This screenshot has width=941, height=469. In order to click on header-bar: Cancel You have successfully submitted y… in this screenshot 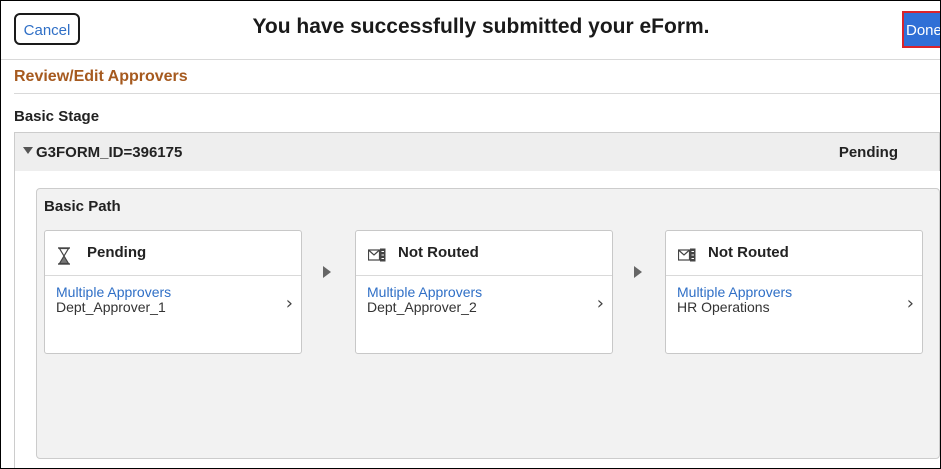, I will do `click(470, 30)`.